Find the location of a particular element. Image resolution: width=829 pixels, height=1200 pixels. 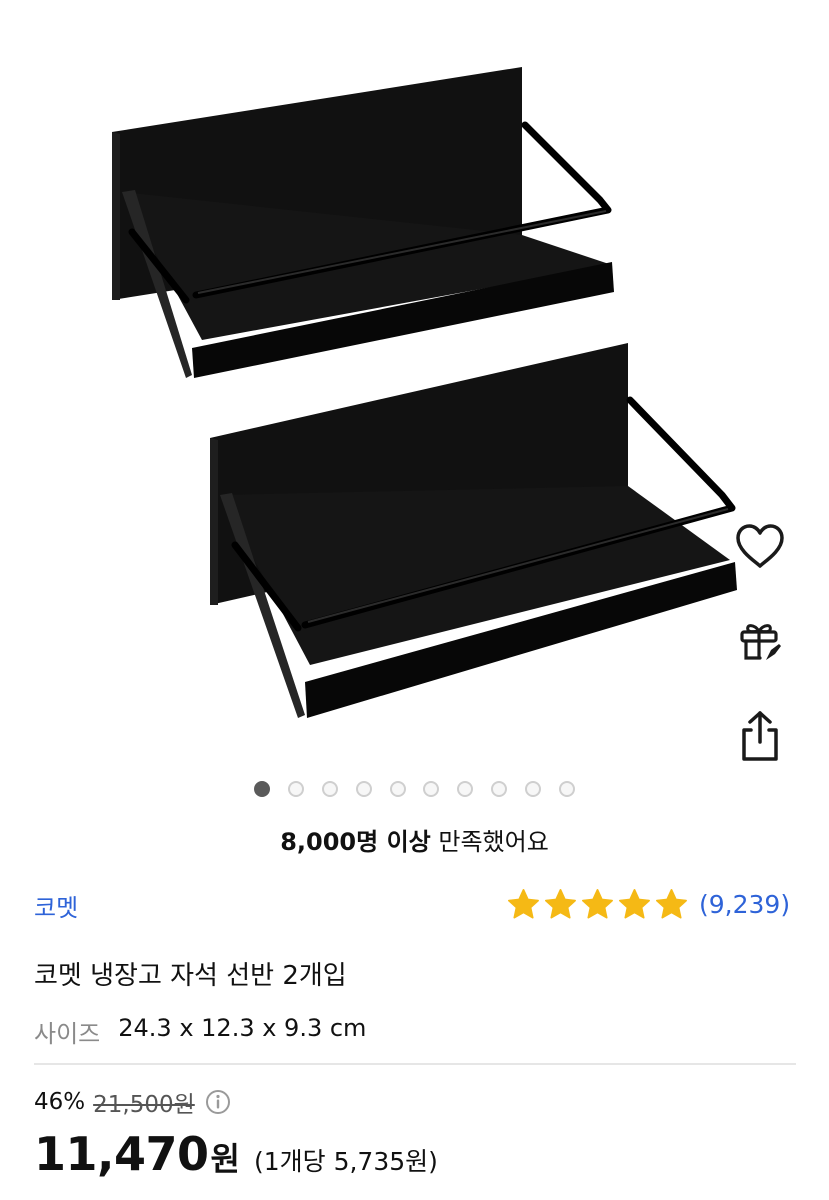

rating-summary: (9,239) is located at coordinates (648, 904).